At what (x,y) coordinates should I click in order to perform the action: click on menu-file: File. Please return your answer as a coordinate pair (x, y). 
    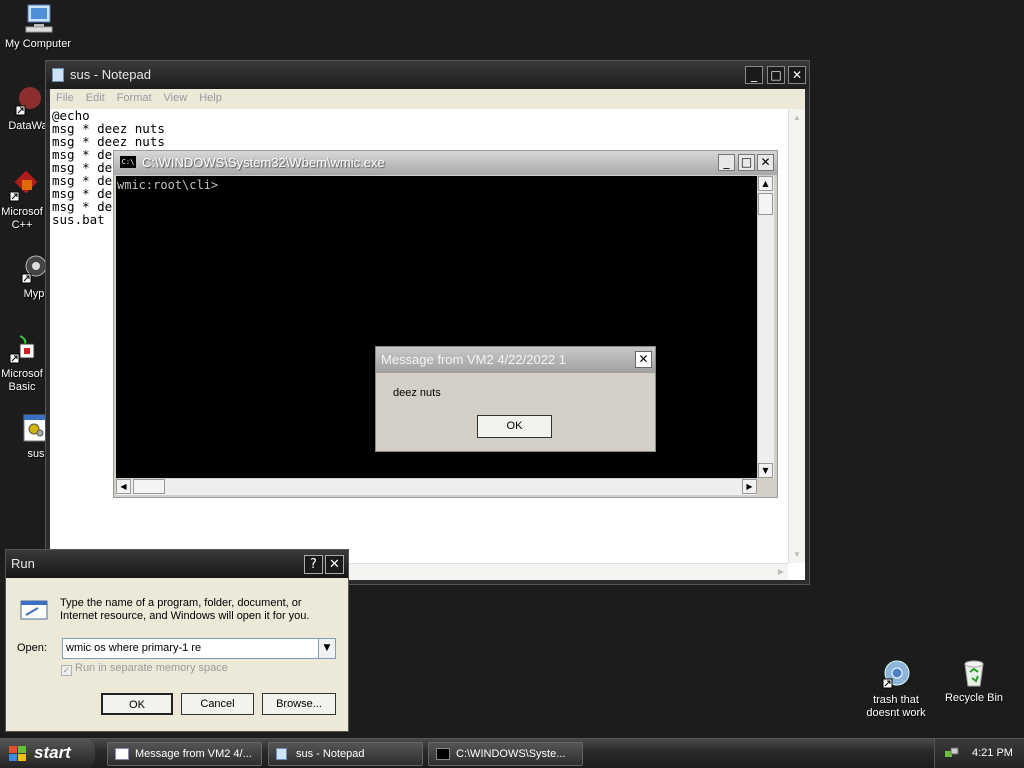
    Looking at the image, I should click on (65, 98).